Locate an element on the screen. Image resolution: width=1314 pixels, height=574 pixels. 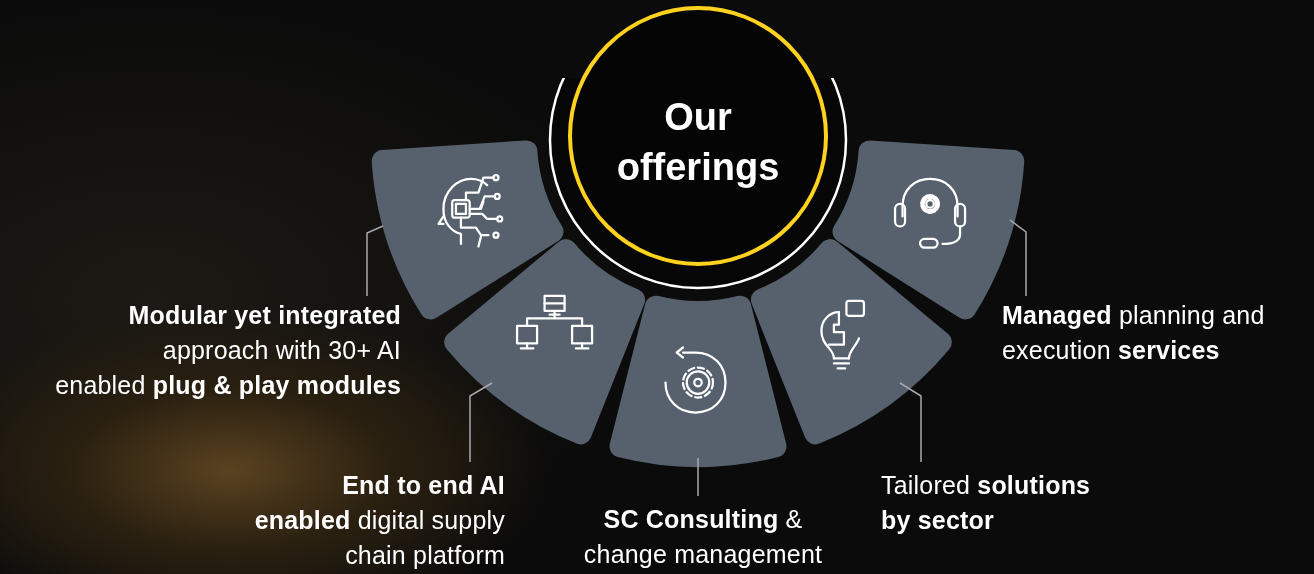
diagram-title: Our offerings is located at coordinates (698, 142).